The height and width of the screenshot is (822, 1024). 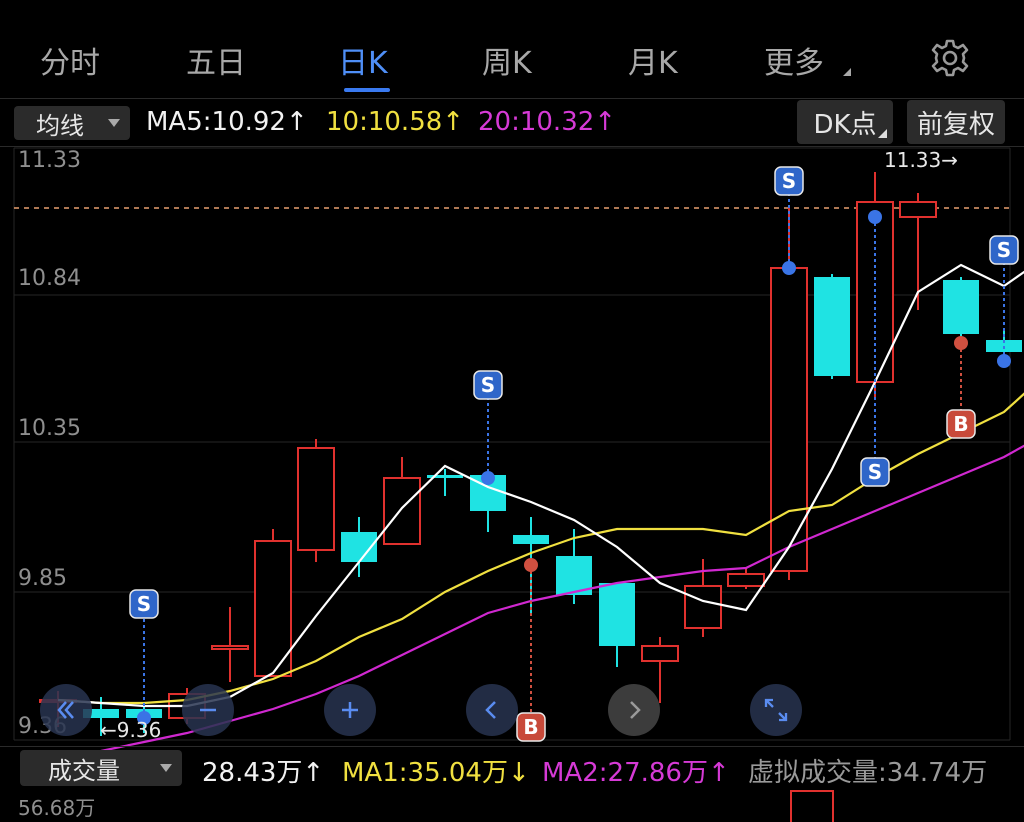 What do you see at coordinates (131, 730) in the screenshot?
I see `low-price-annotation: ←9.36` at bounding box center [131, 730].